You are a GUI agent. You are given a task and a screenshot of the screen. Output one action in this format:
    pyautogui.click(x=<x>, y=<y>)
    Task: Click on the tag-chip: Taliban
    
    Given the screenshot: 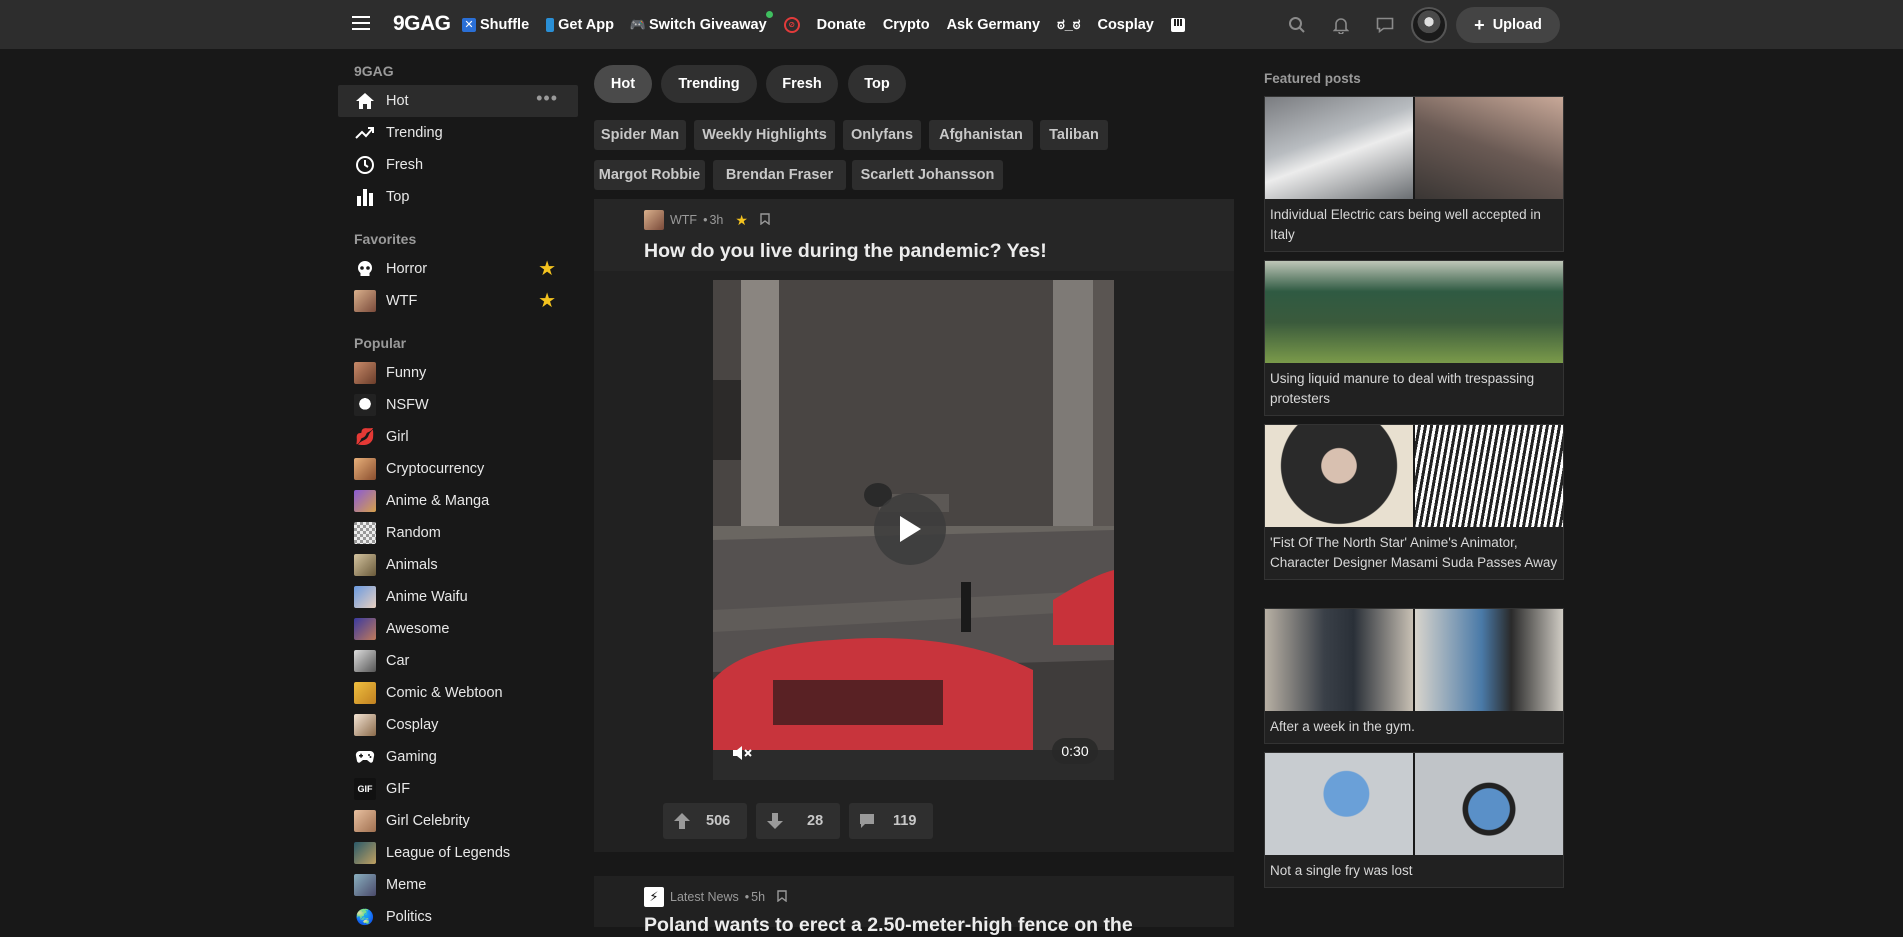 What is the action you would take?
    pyautogui.click(x=1074, y=135)
    